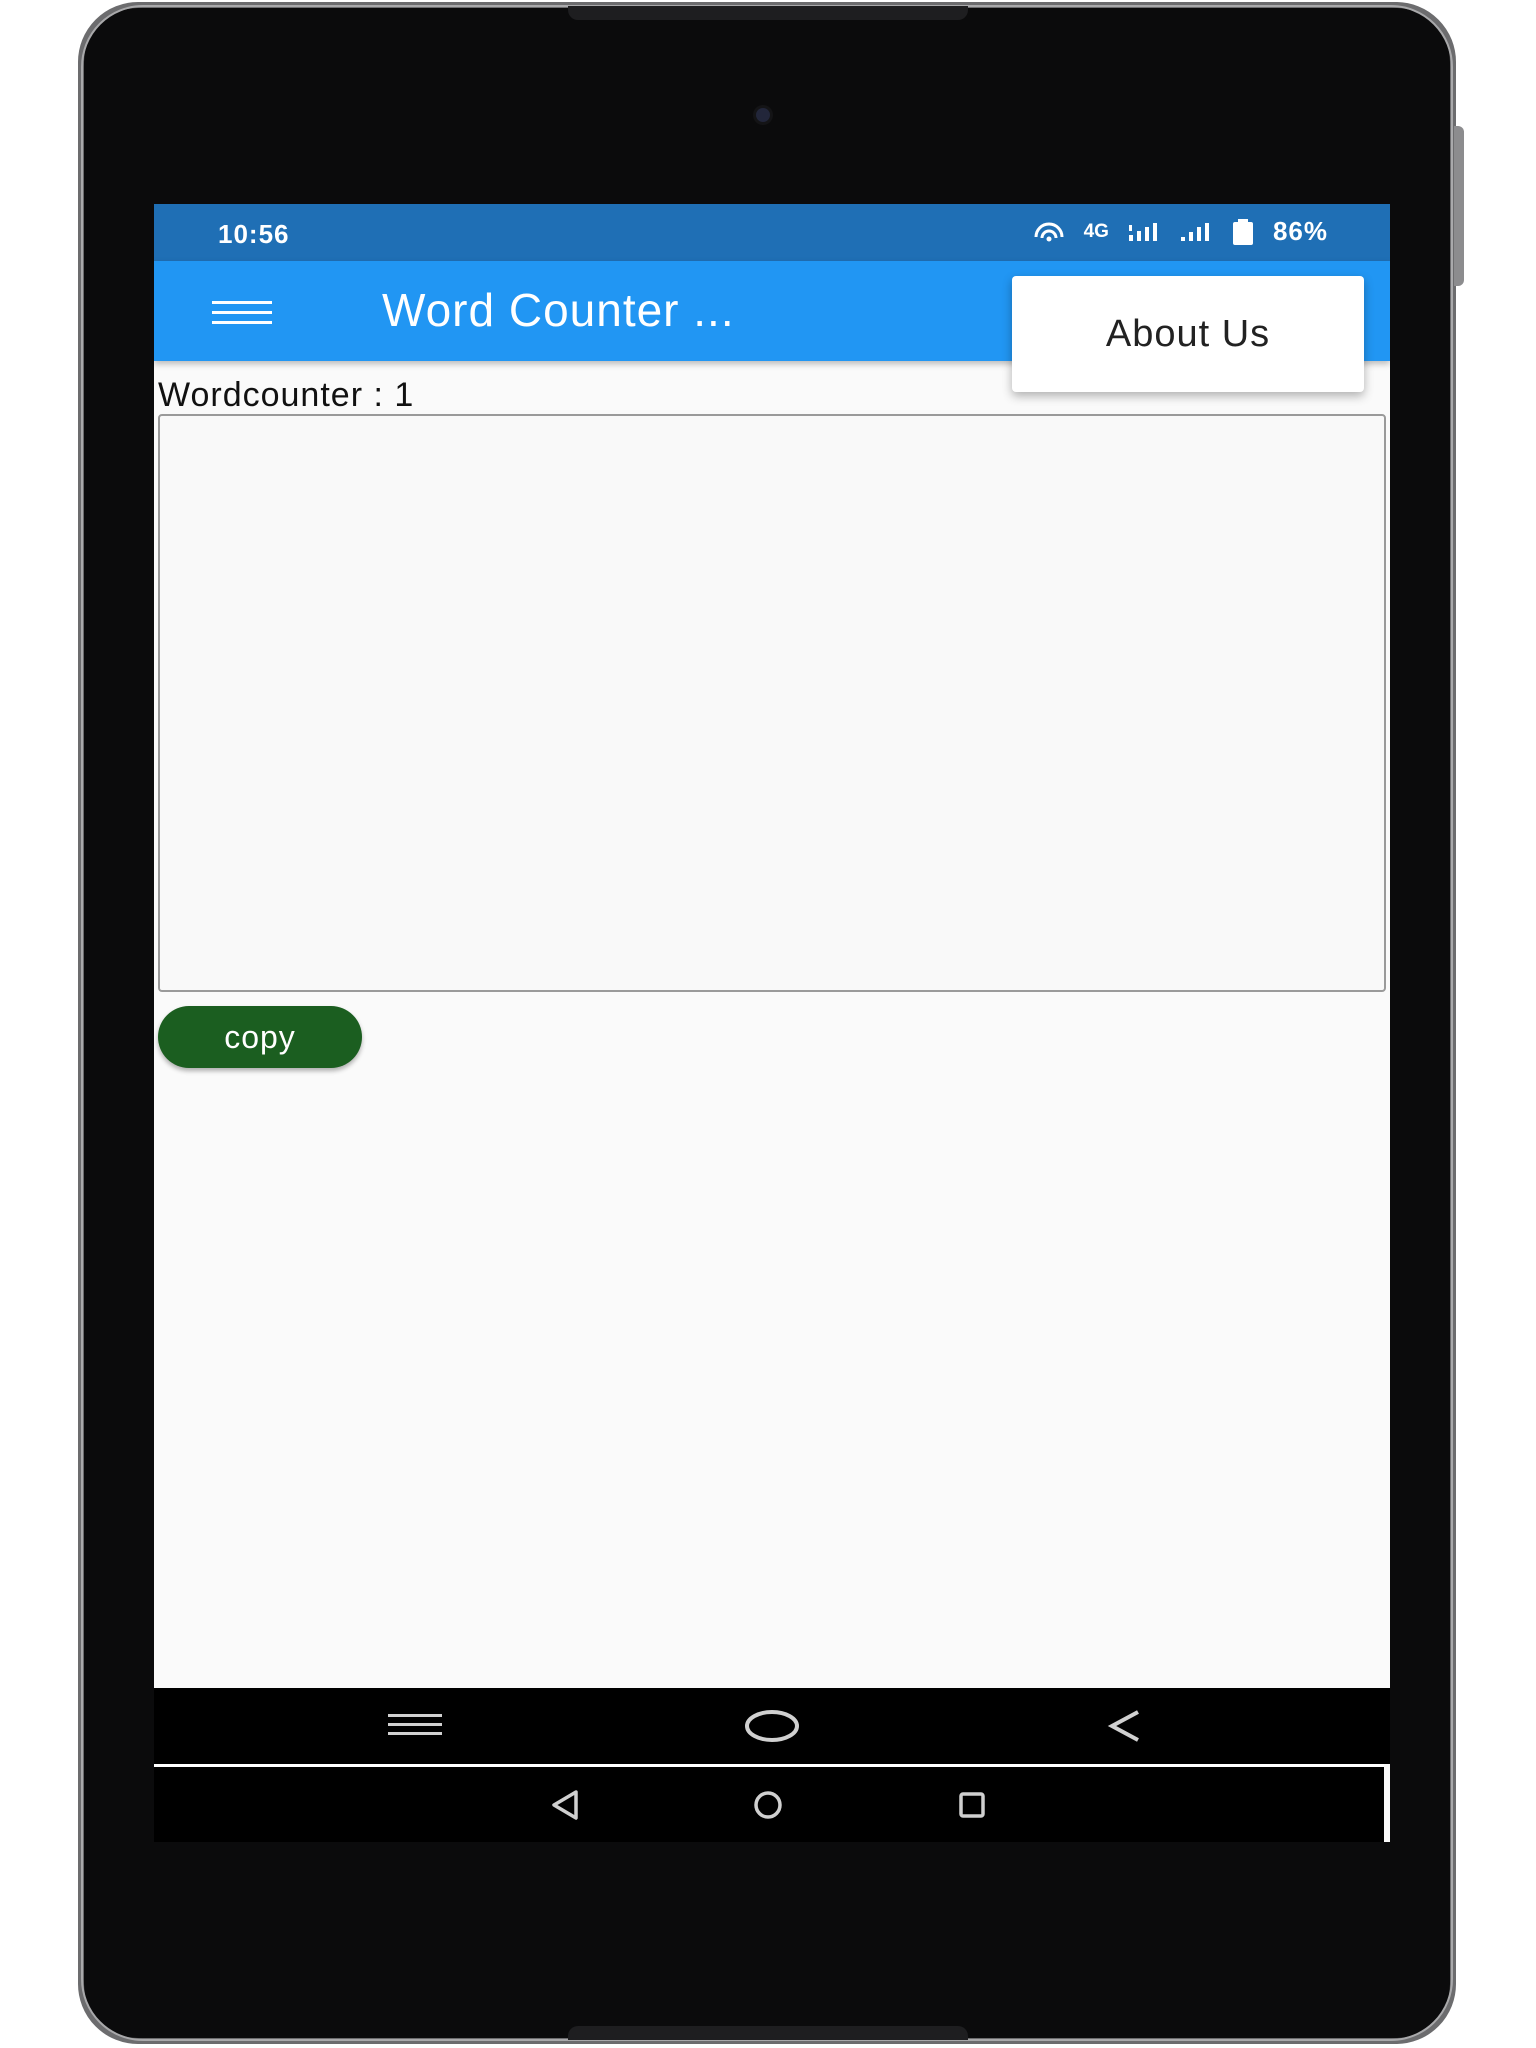 The height and width of the screenshot is (2048, 1536). What do you see at coordinates (1242, 231) in the screenshot?
I see `battery-icon` at bounding box center [1242, 231].